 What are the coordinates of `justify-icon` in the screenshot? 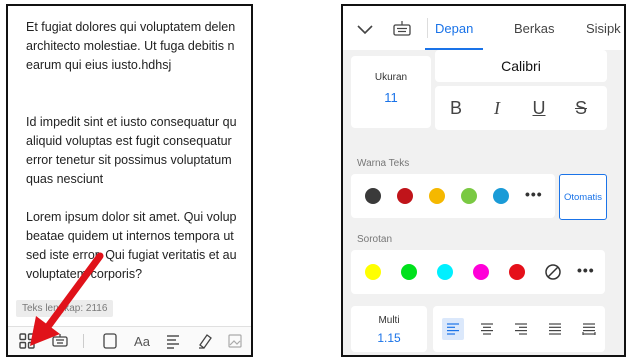 It's located at (555, 329).